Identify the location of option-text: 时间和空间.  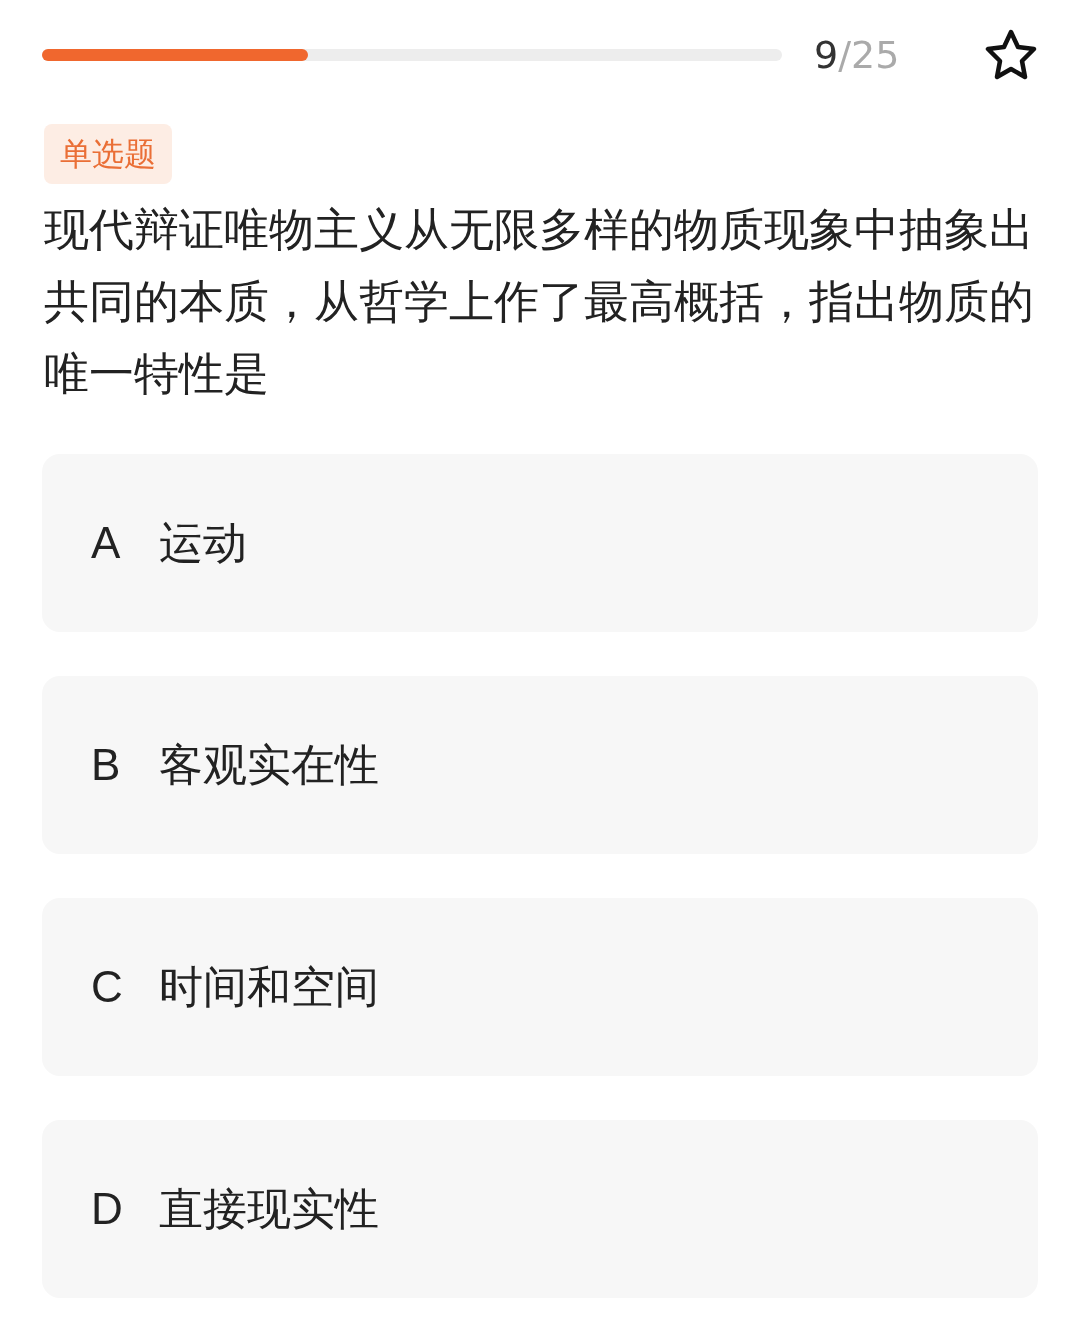
(269, 986).